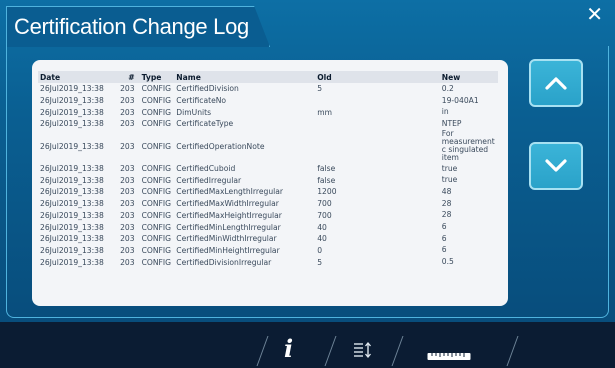  What do you see at coordinates (363, 351) in the screenshot?
I see `sort-list-icon` at bounding box center [363, 351].